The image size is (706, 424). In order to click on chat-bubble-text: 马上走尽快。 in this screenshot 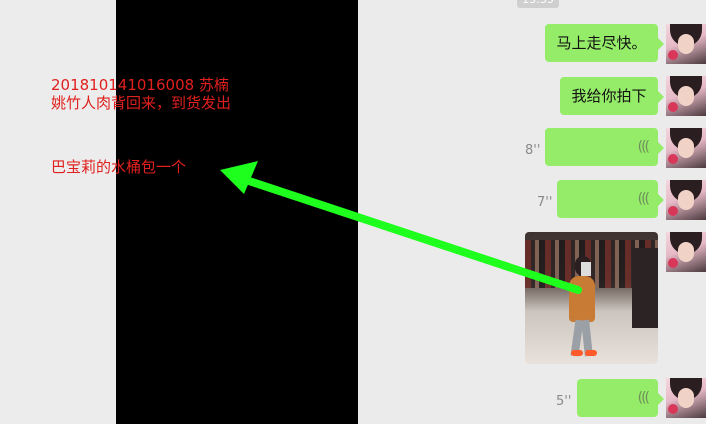, I will do `click(604, 43)`.